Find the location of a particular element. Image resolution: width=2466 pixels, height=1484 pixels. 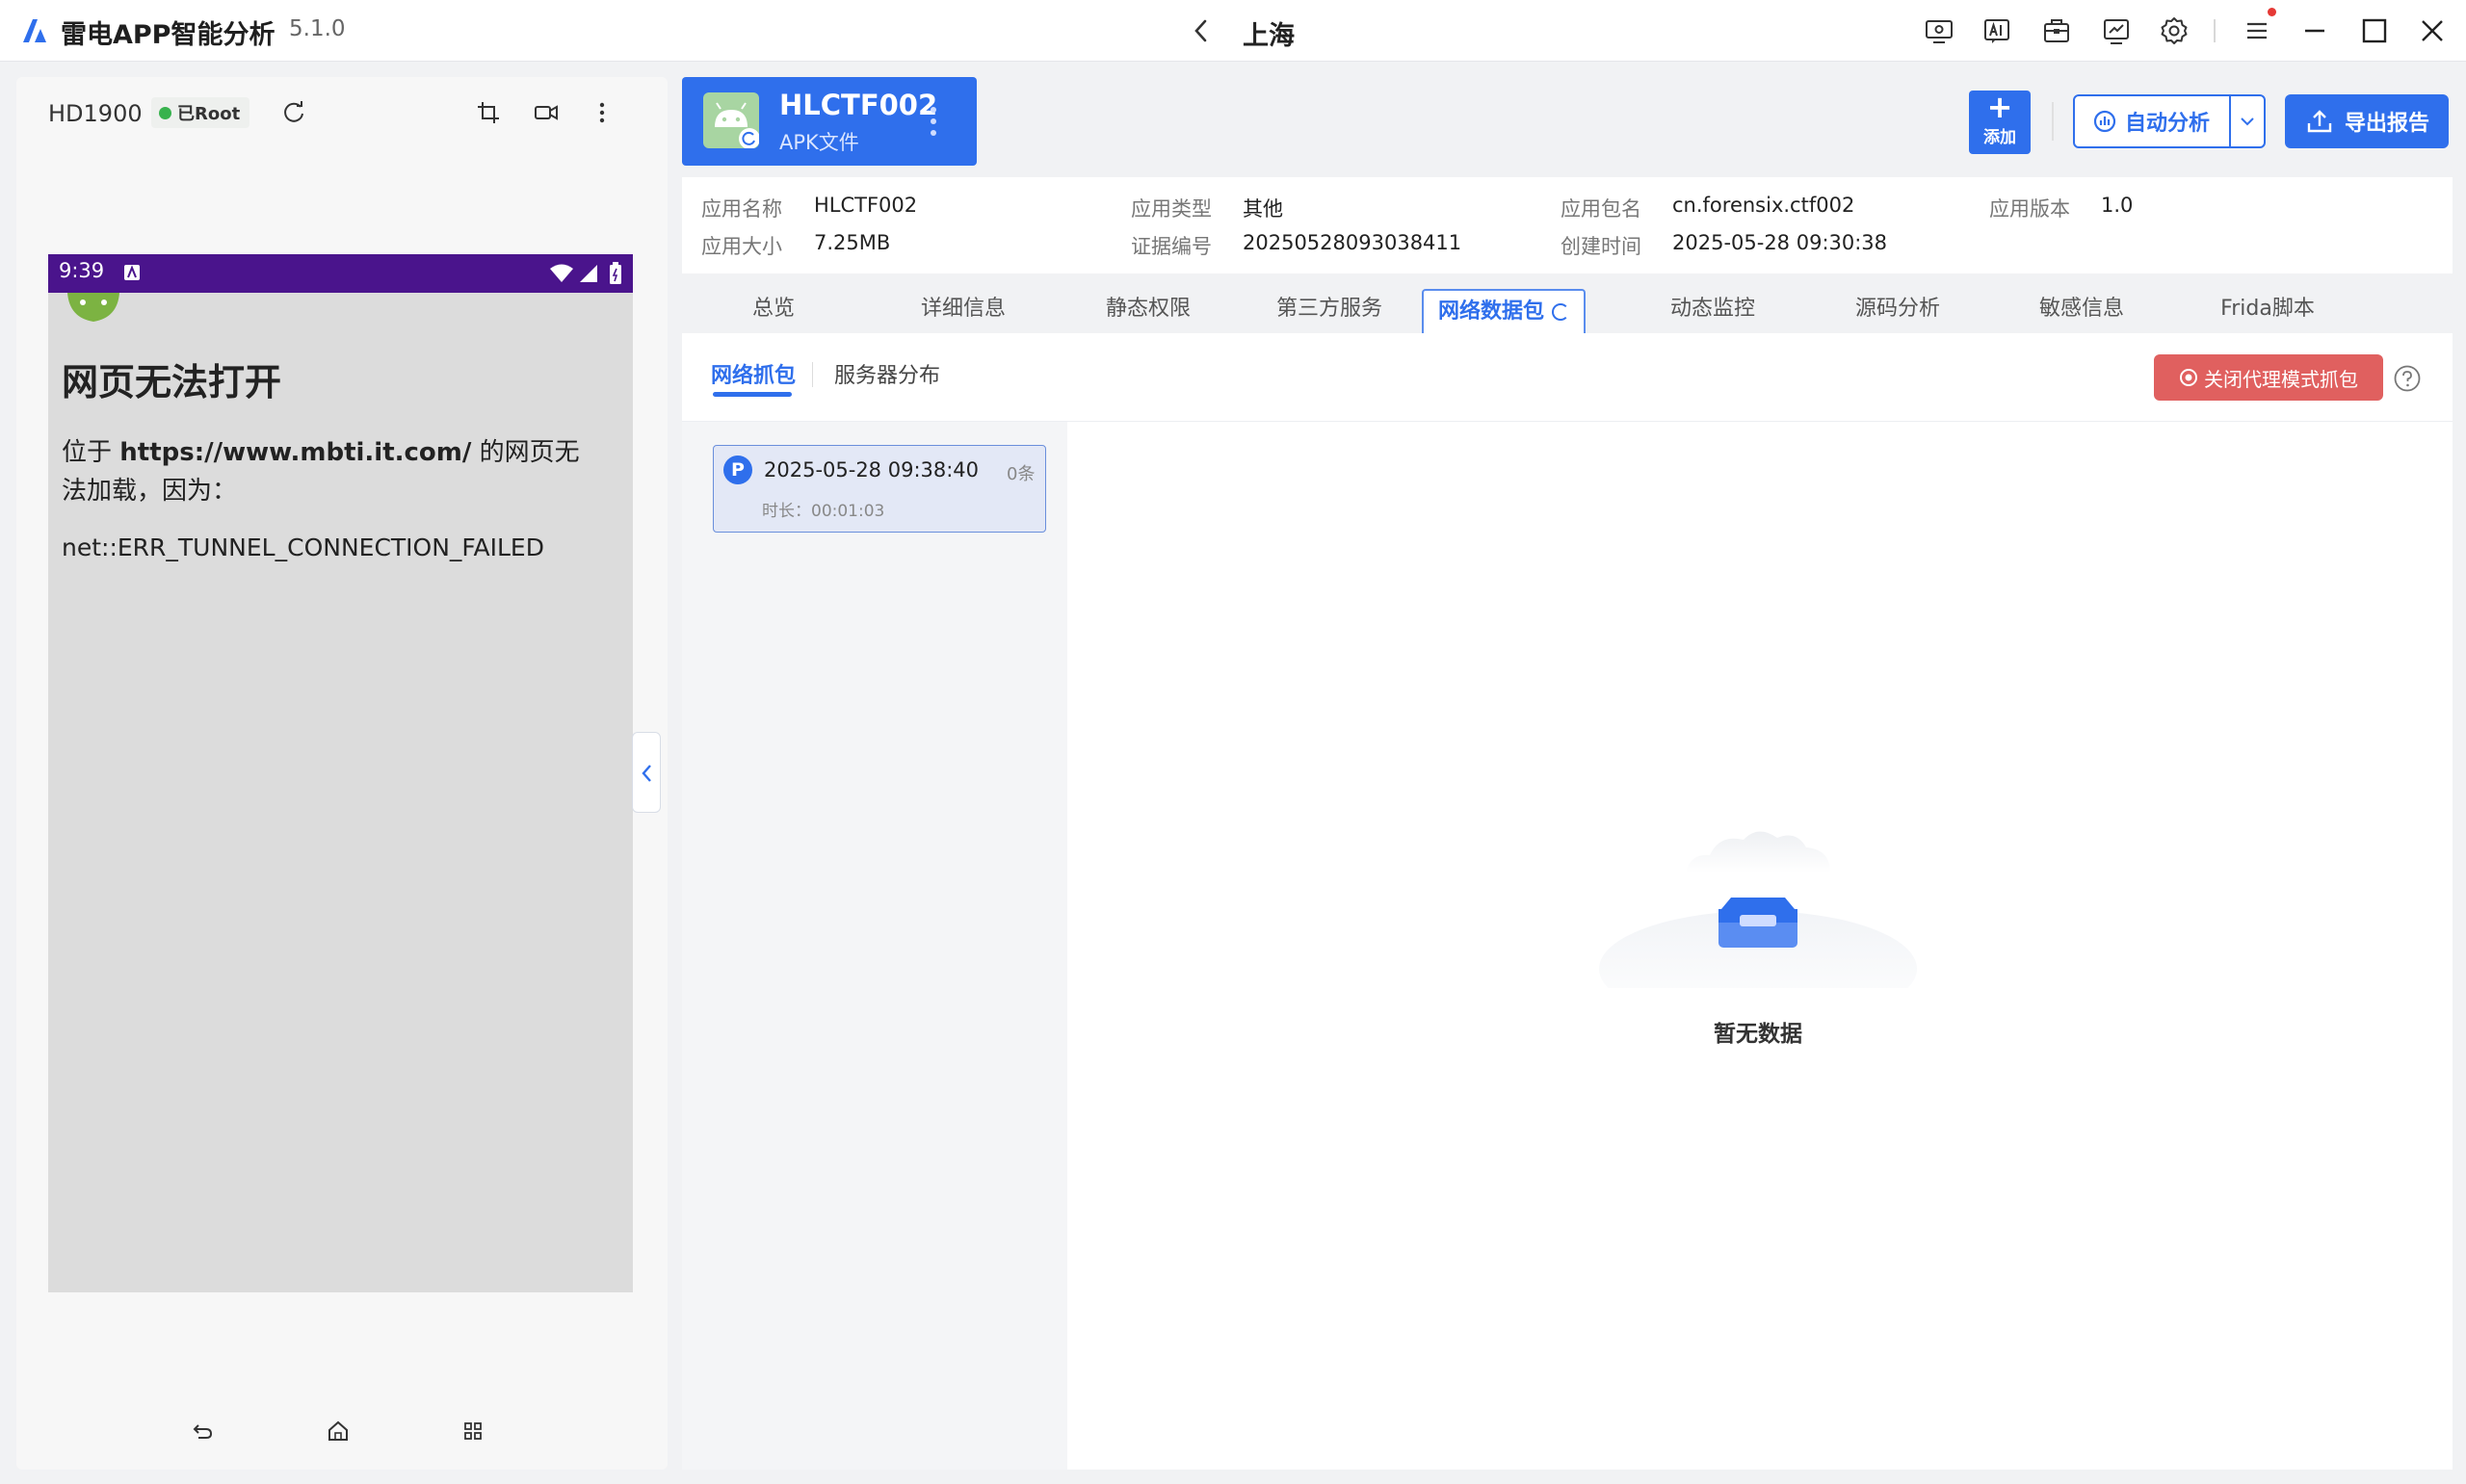

package-label: 应用包名 is located at coordinates (1601, 209).